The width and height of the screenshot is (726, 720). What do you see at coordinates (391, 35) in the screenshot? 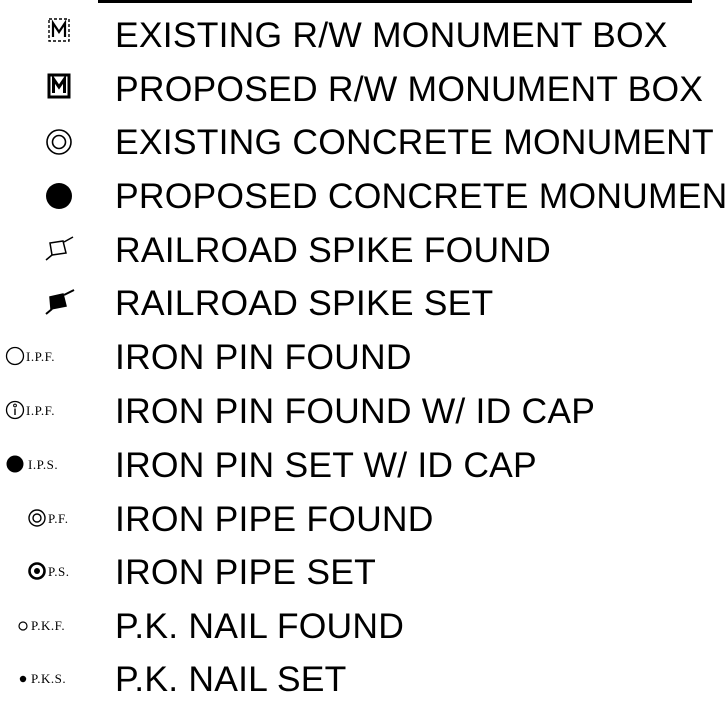
I see `legend-label: EXISTING R/W MONUMENT BOX` at bounding box center [391, 35].